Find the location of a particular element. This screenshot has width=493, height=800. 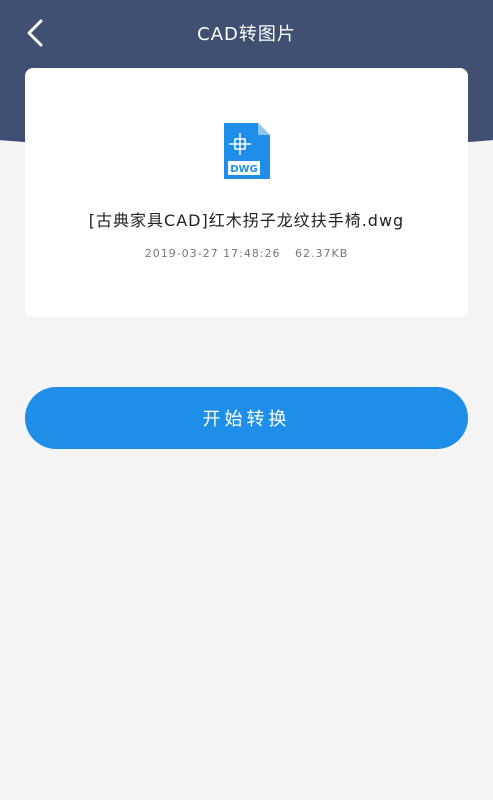

file-meta: 2019-03-27 17:48:26 62.37KB is located at coordinates (246, 253).